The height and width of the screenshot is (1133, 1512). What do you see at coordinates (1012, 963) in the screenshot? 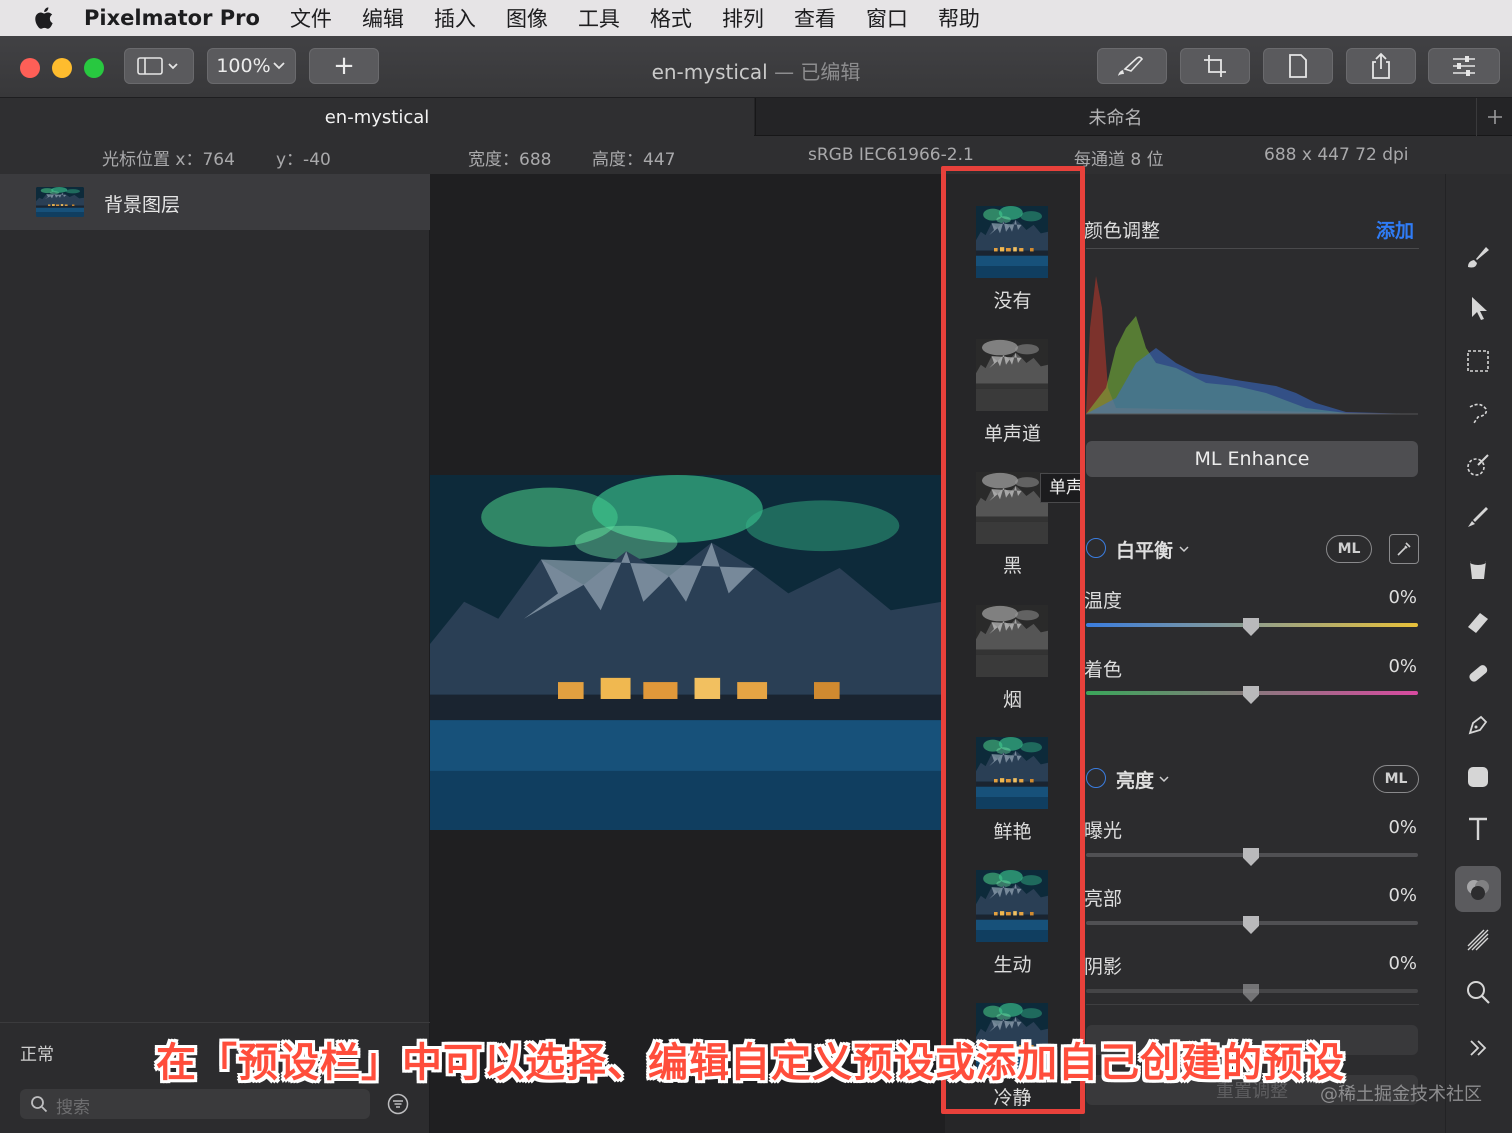
I see `preset-label-vivid: 生动` at bounding box center [1012, 963].